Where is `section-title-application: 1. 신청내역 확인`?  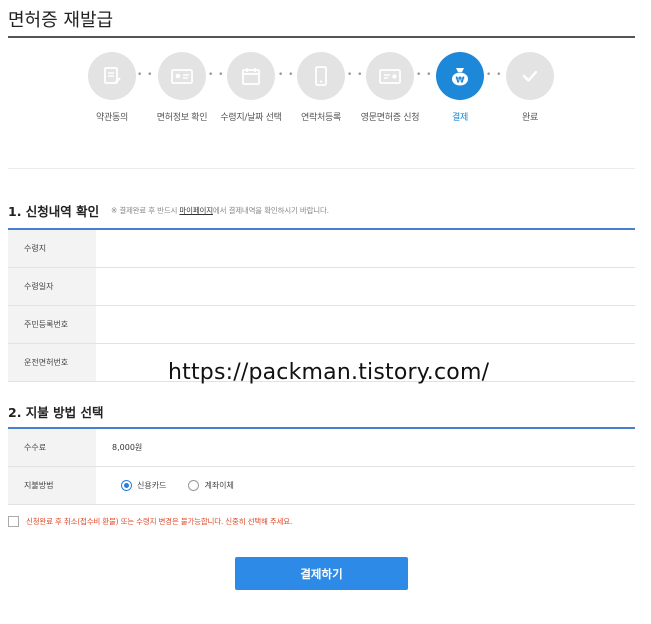 section-title-application: 1. 신청내역 확인 is located at coordinates (54, 211).